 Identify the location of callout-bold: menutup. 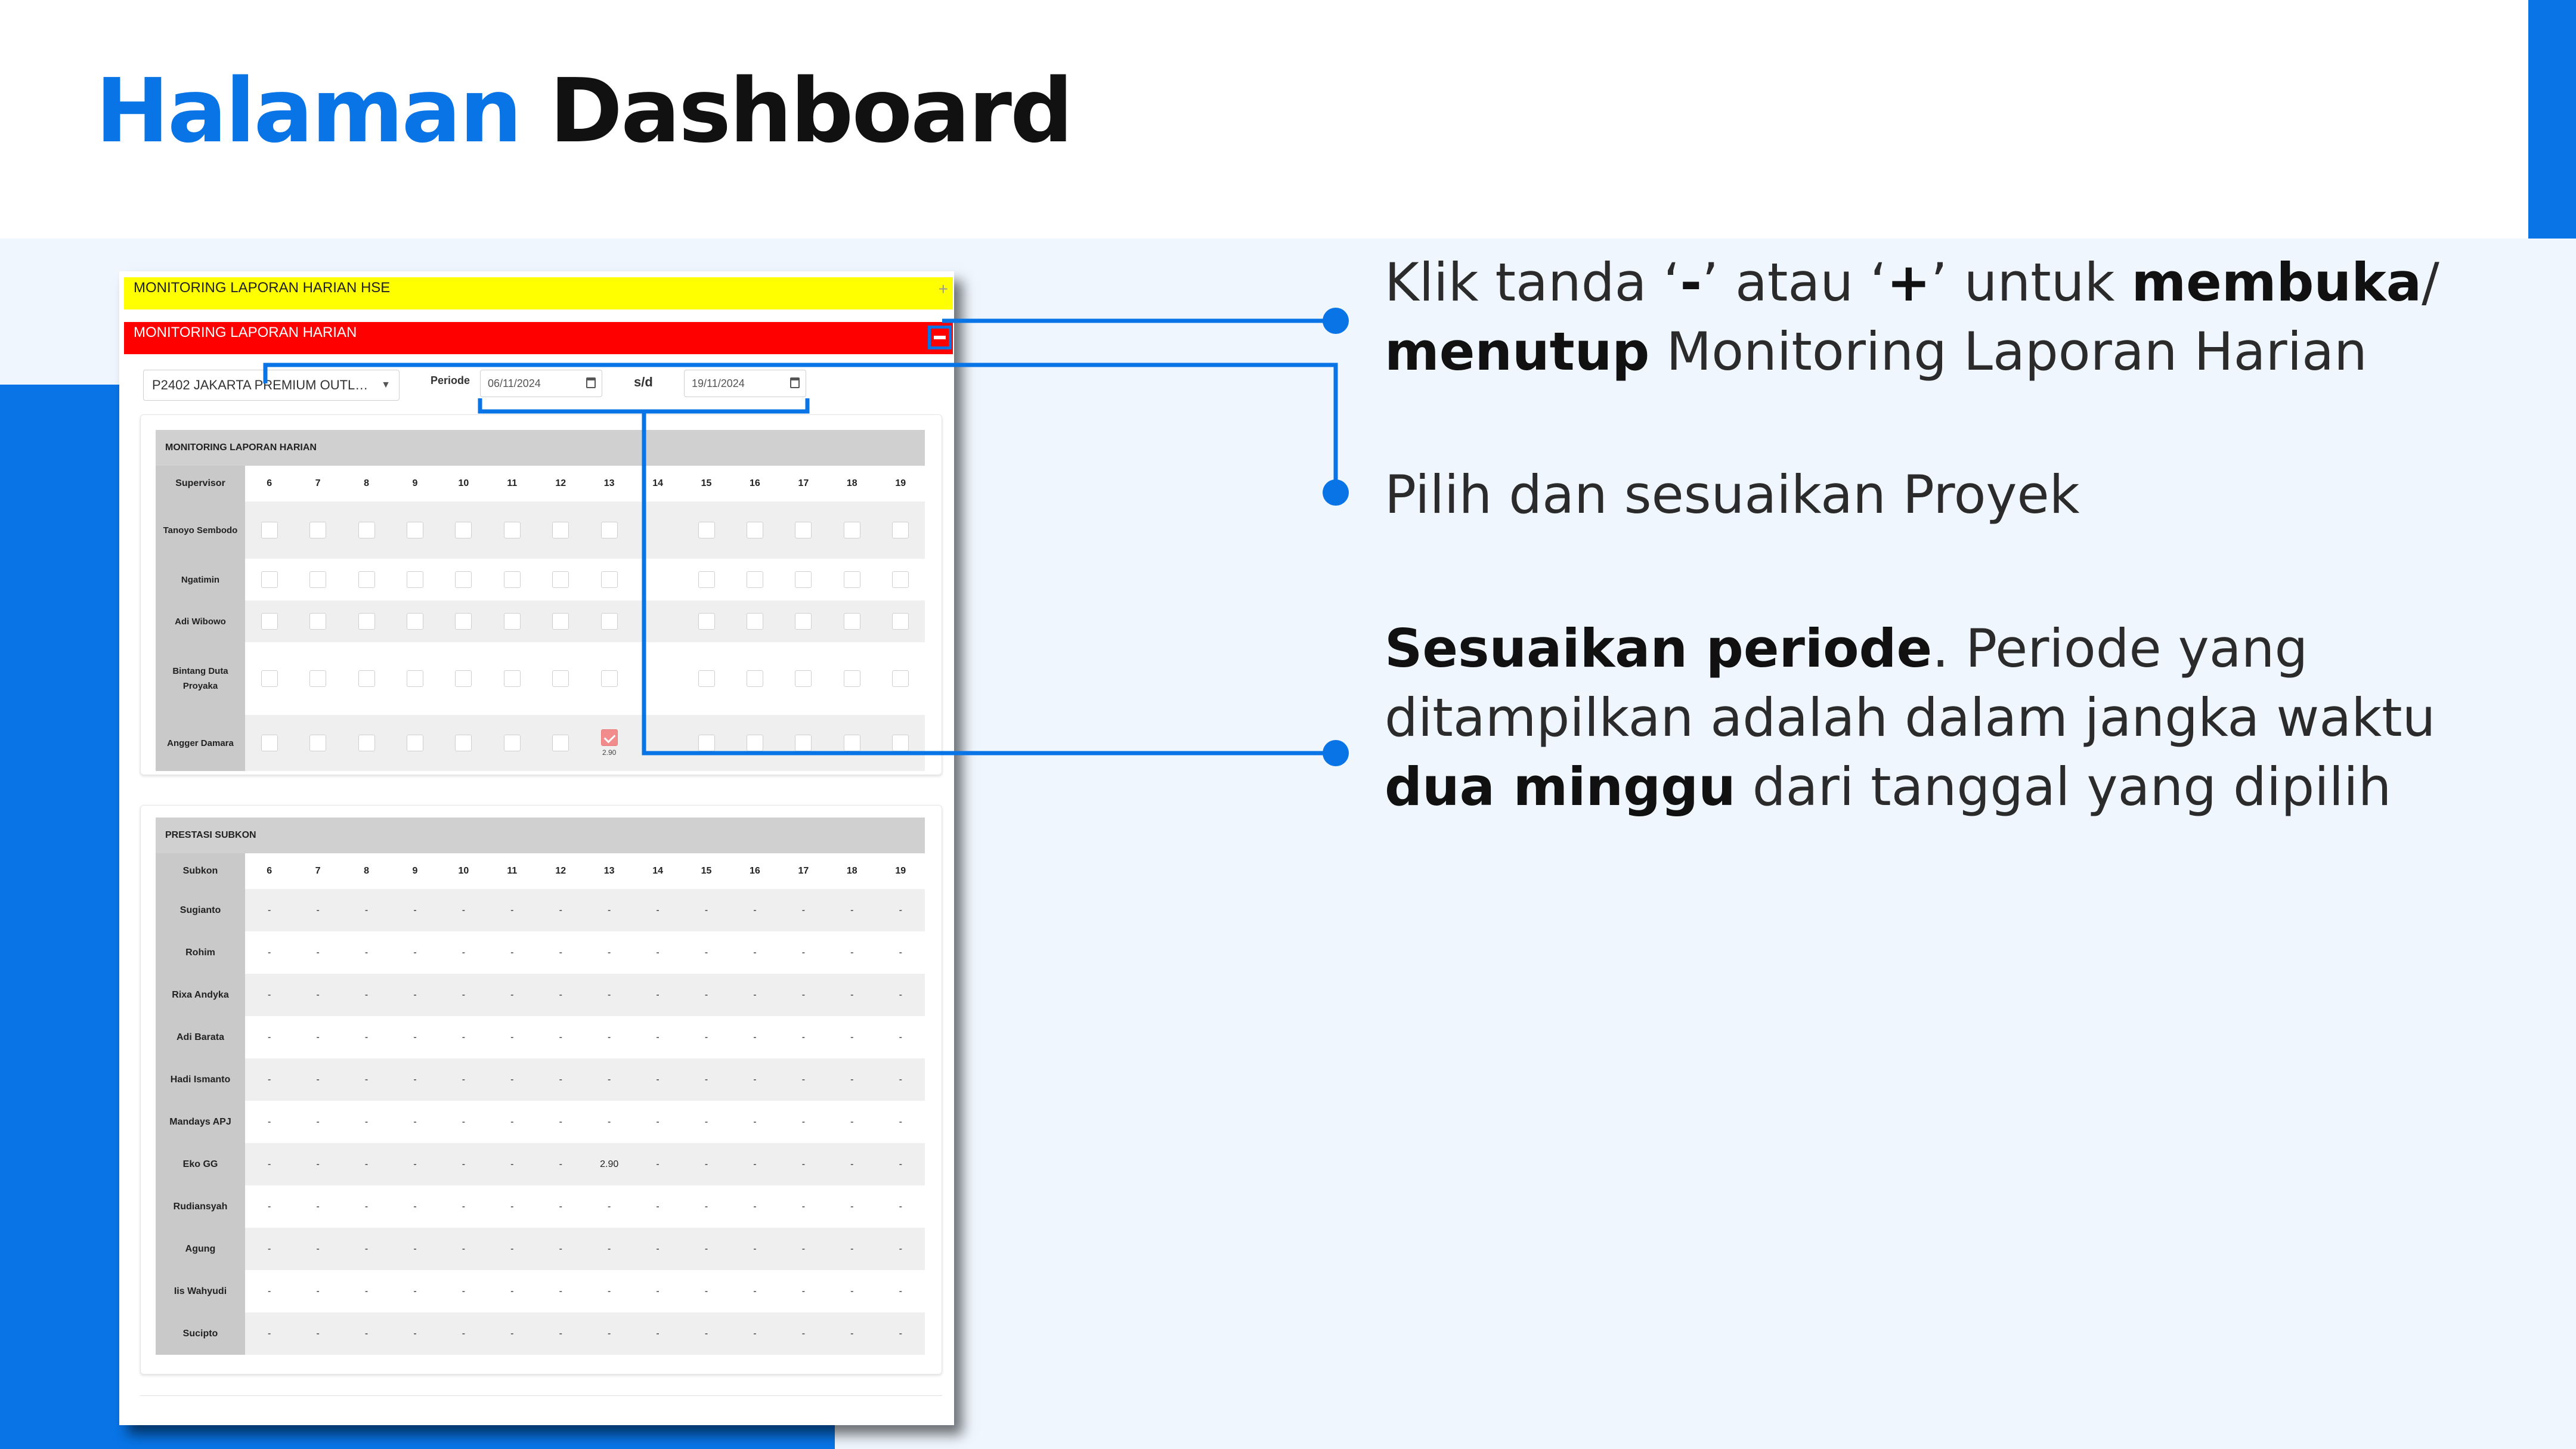
(1517, 352).